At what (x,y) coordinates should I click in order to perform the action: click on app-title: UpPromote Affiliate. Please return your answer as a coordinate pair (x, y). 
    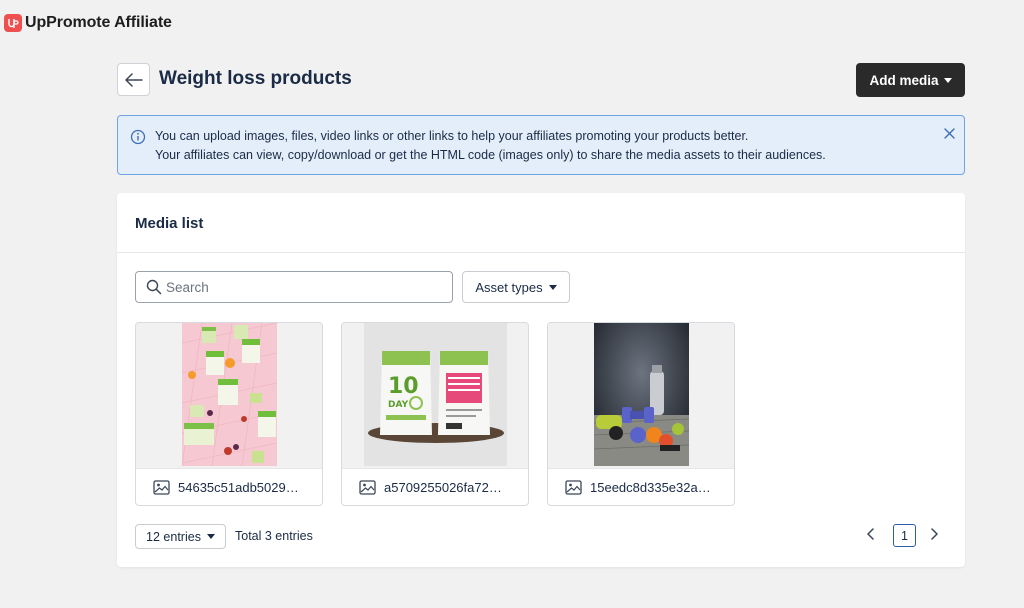
    Looking at the image, I should click on (98, 22).